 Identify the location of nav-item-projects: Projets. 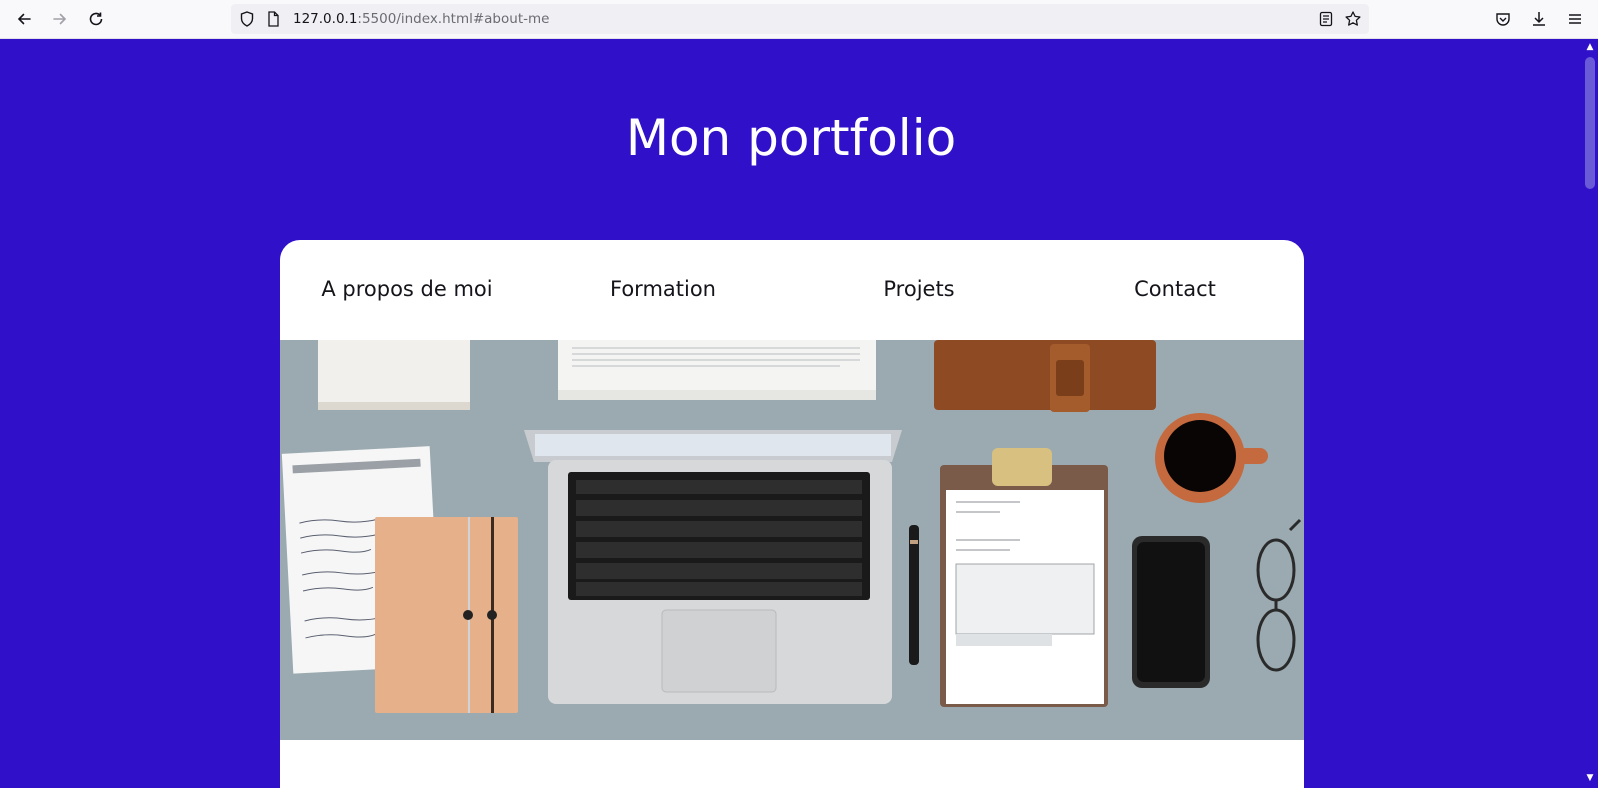
(918, 289).